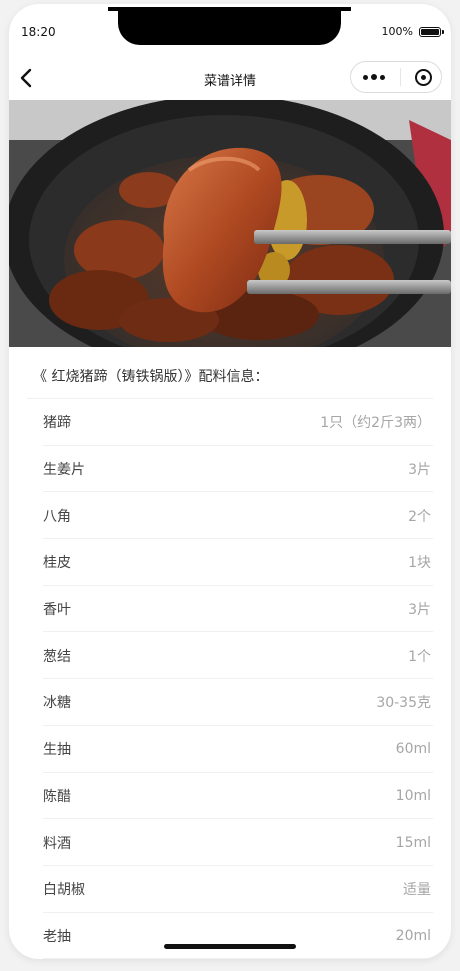 The image size is (460, 971). I want to click on ingredient-row: 猪蹄 1只（约2斤3两）, so click(230, 422).